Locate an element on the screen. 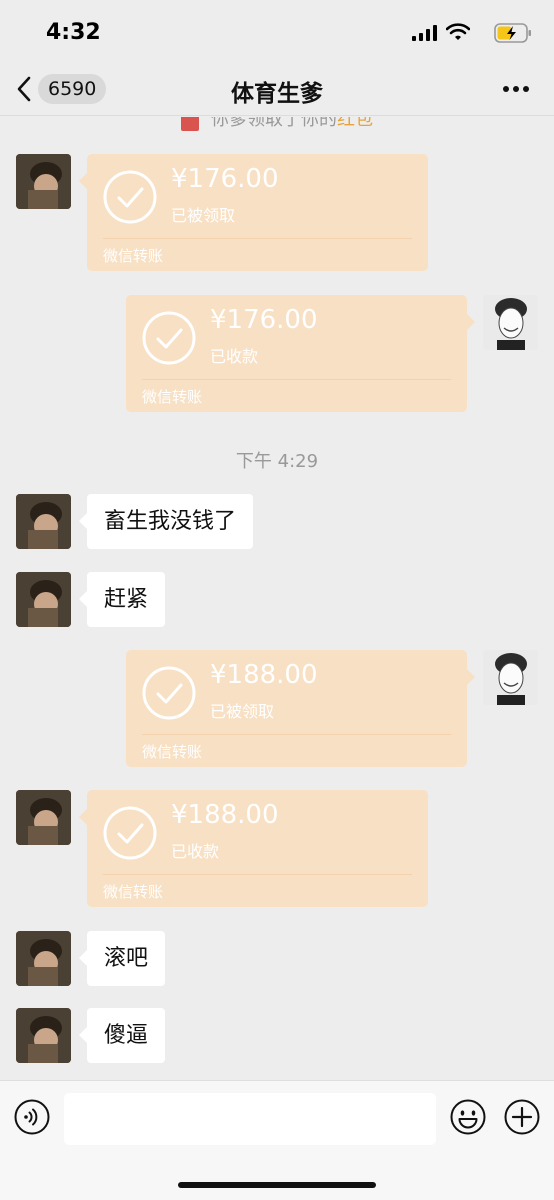  transfer-card: ¥188.00 已被领取 微信转账 is located at coordinates (300, 708).